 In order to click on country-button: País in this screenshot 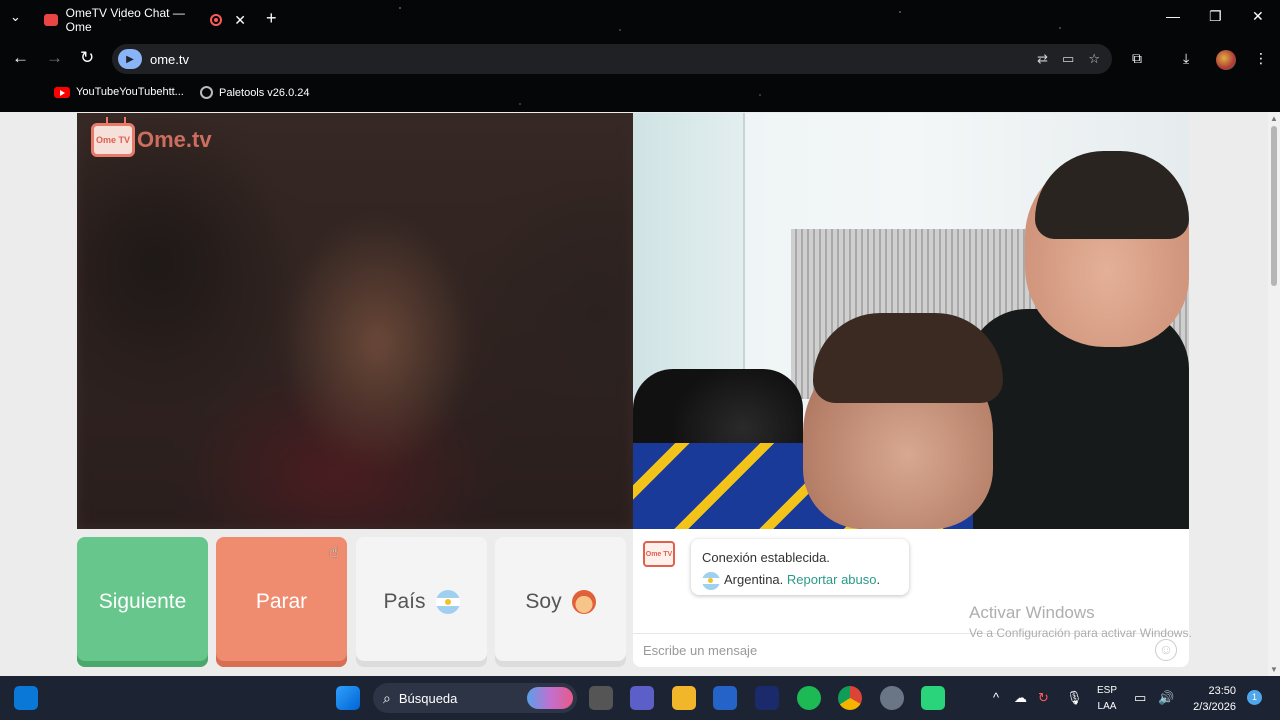, I will do `click(421, 602)`.